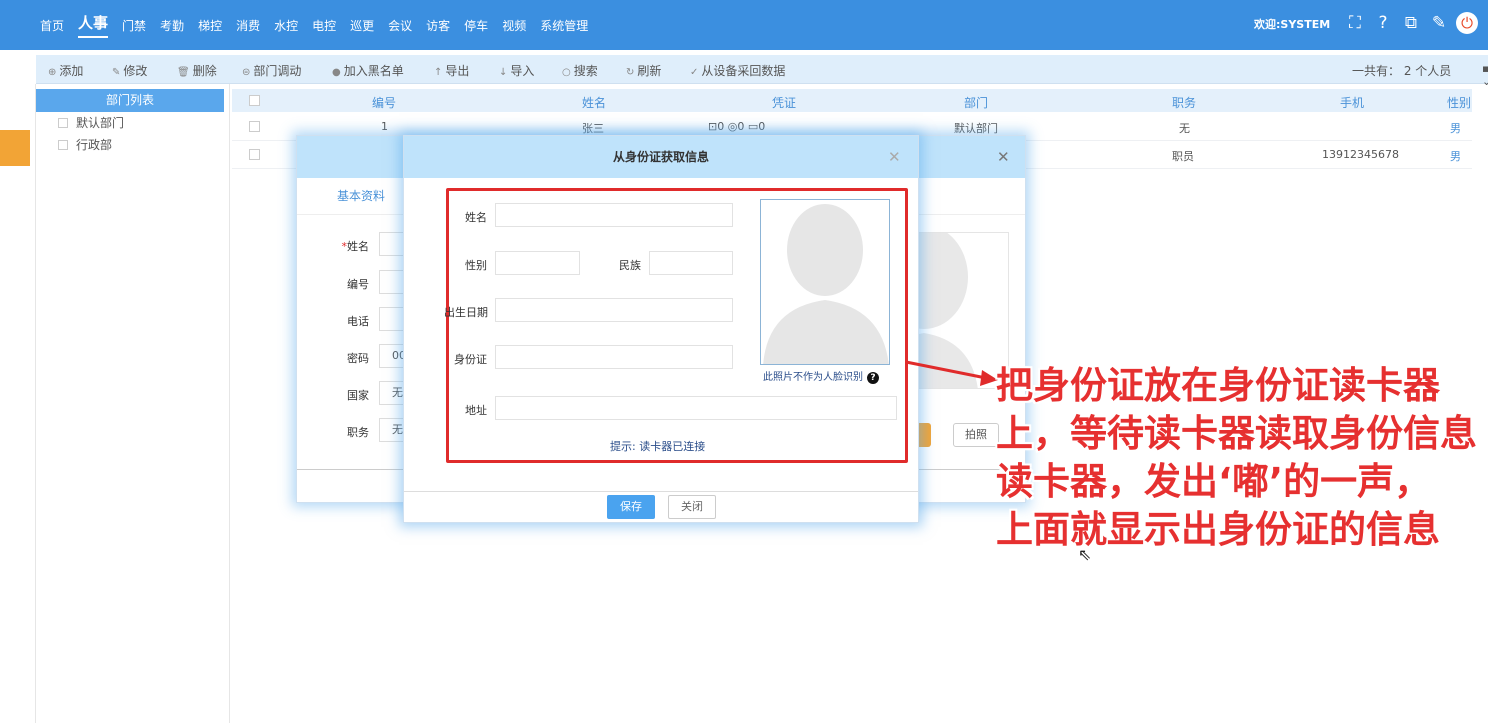  Describe the element at coordinates (1236, 433) in the screenshot. I see `annotation-line: 上，等待读卡器读取身份信息` at that location.